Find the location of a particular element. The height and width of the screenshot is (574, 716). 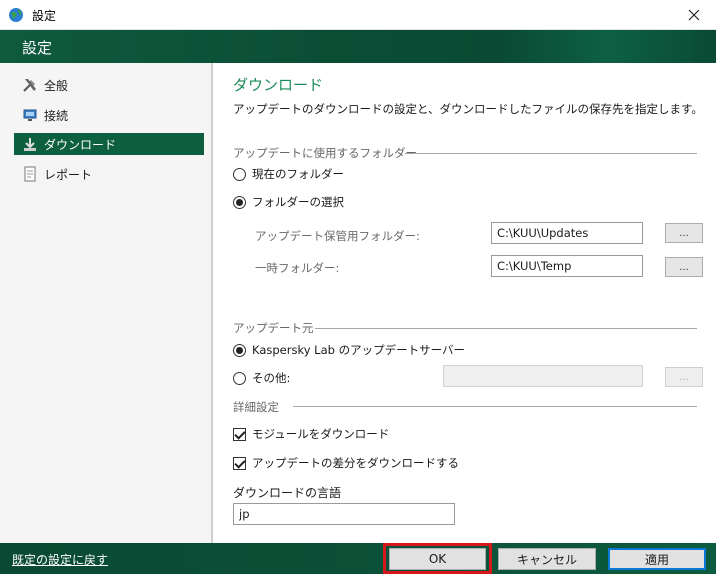

close-button is located at coordinates (694, 15).